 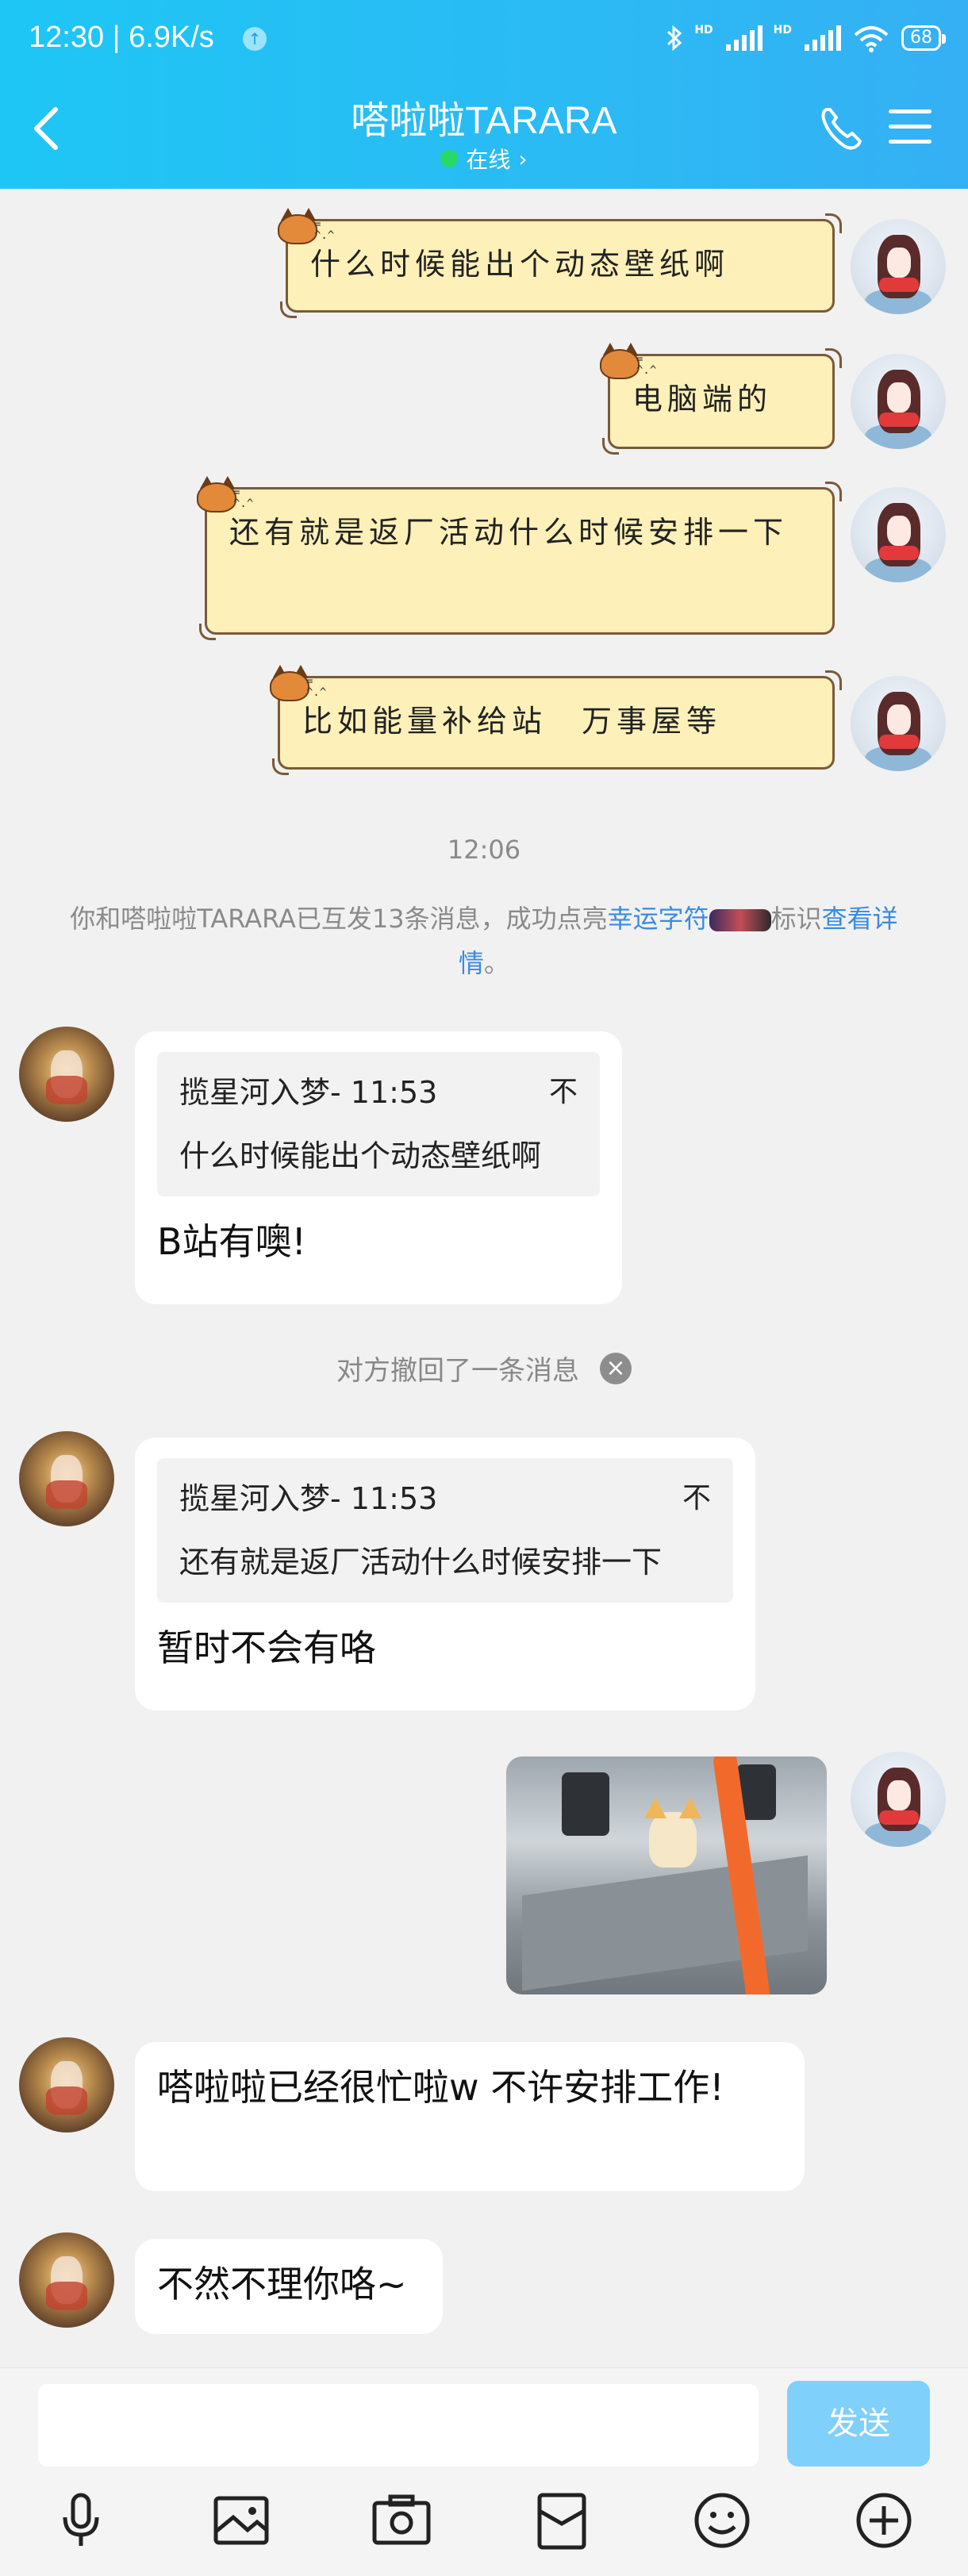 I want to click on received-message: 不然不理你咯~, so click(x=289, y=2286).